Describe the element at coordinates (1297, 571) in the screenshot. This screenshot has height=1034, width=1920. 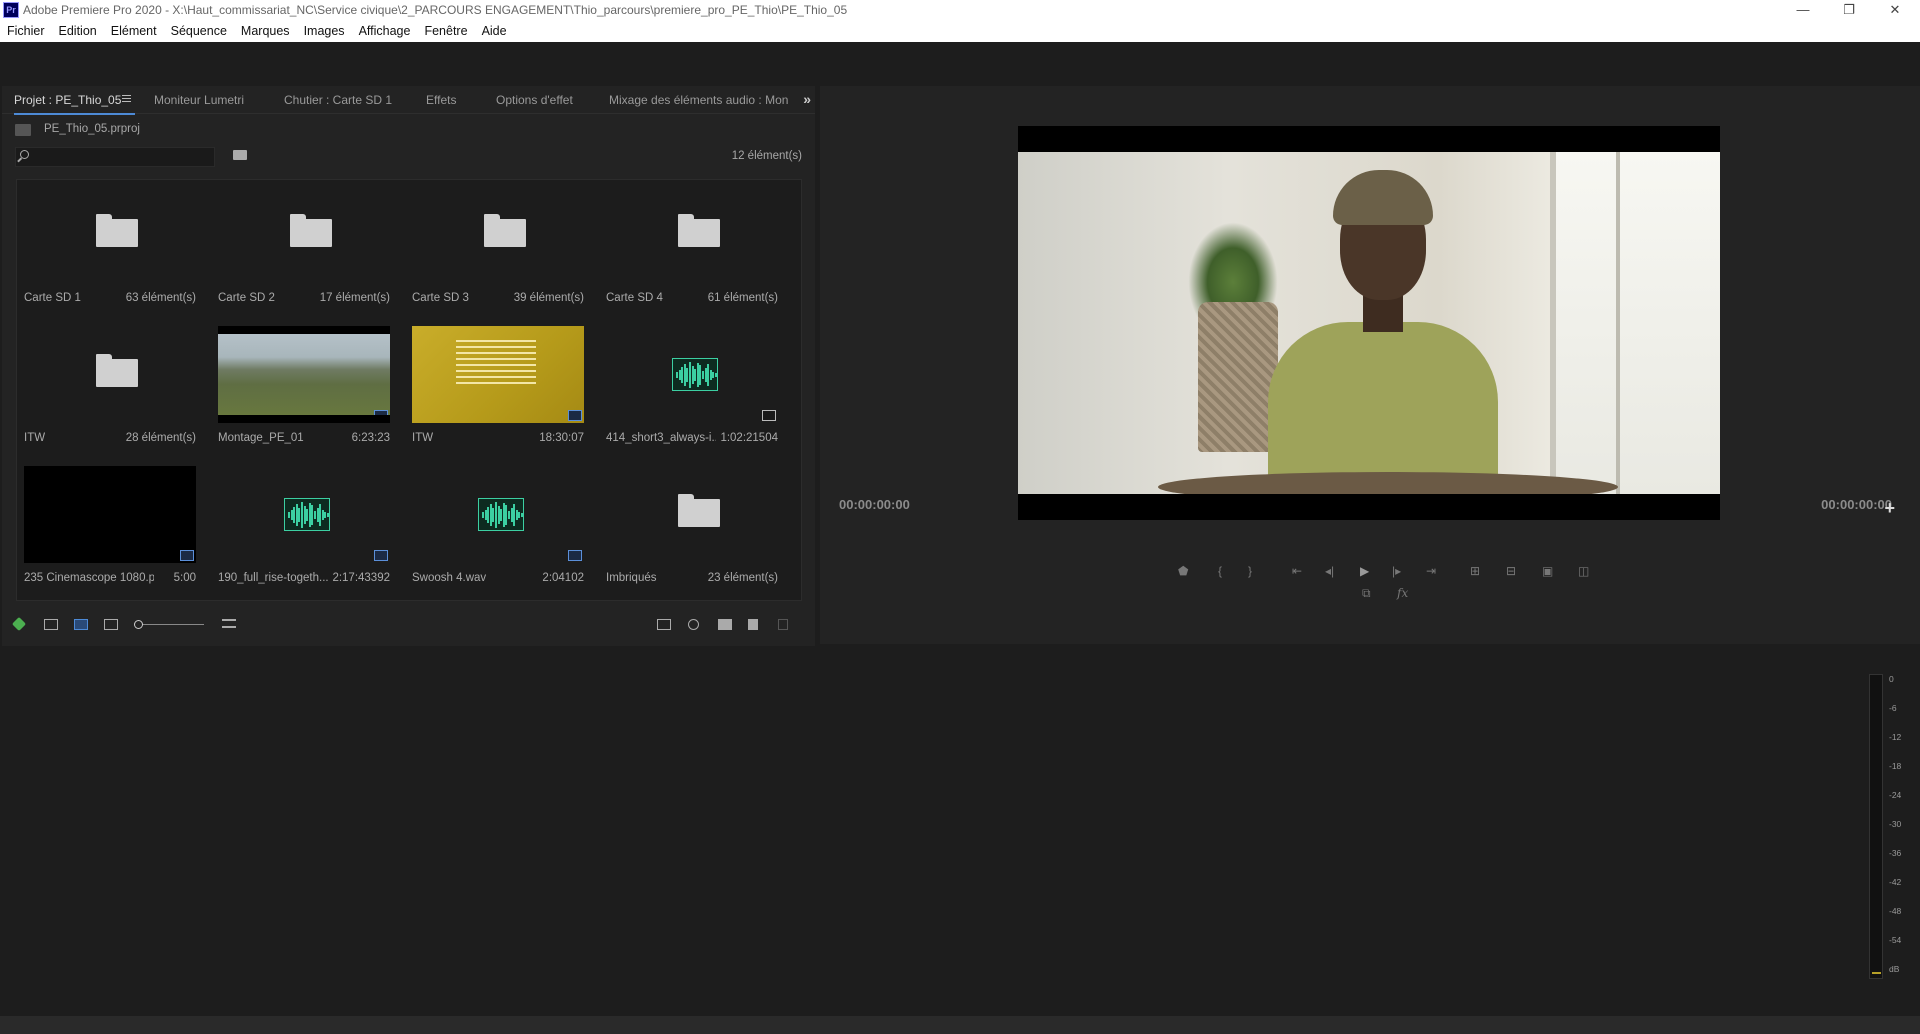
I see `go-to-in-icon: ⇤` at that location.